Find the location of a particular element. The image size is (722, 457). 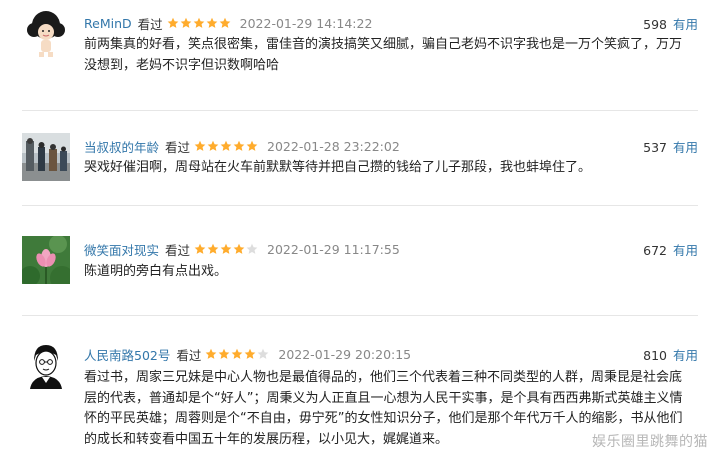

username-link: ReMinD is located at coordinates (108, 23).